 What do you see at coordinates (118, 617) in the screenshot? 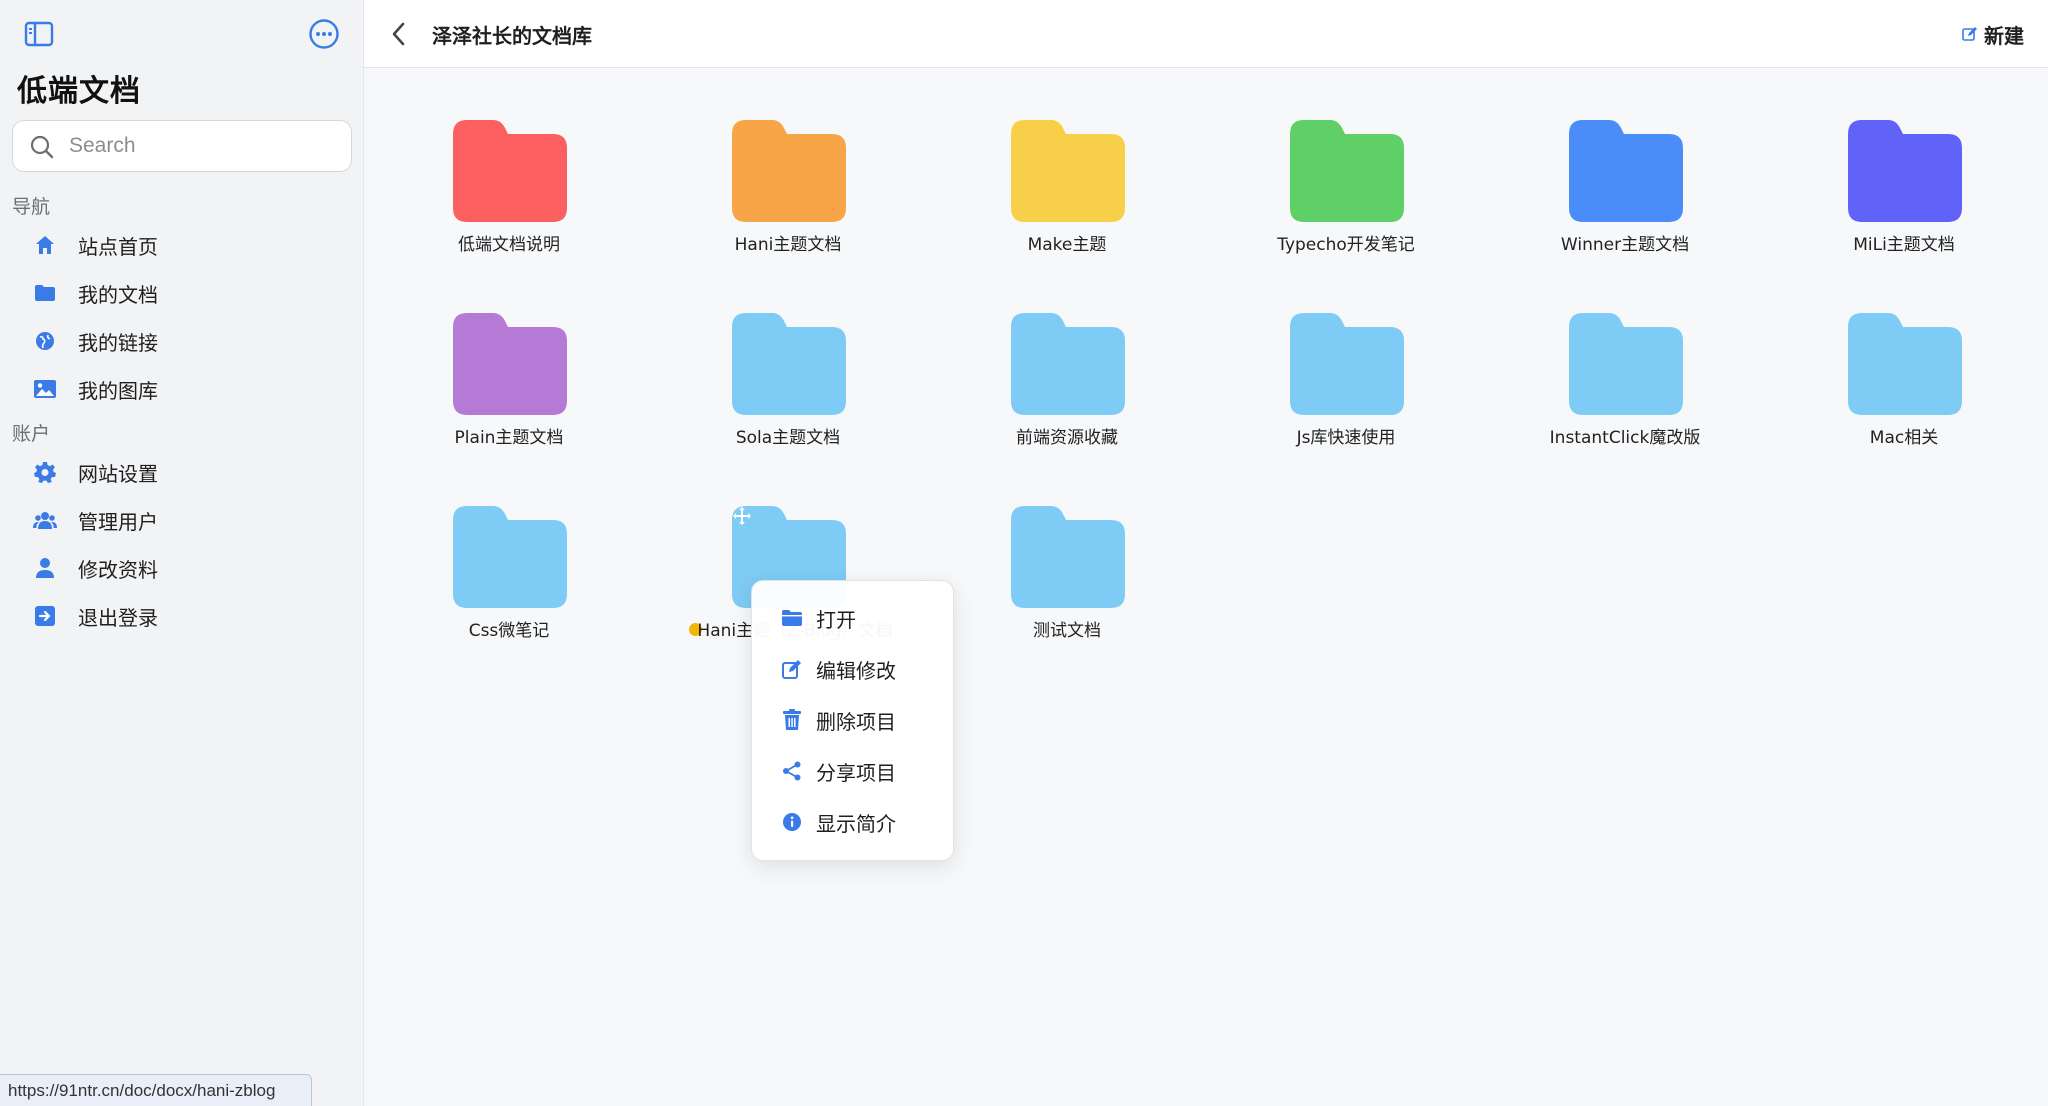
I see `sidebar-item-label: 退出登录` at bounding box center [118, 617].